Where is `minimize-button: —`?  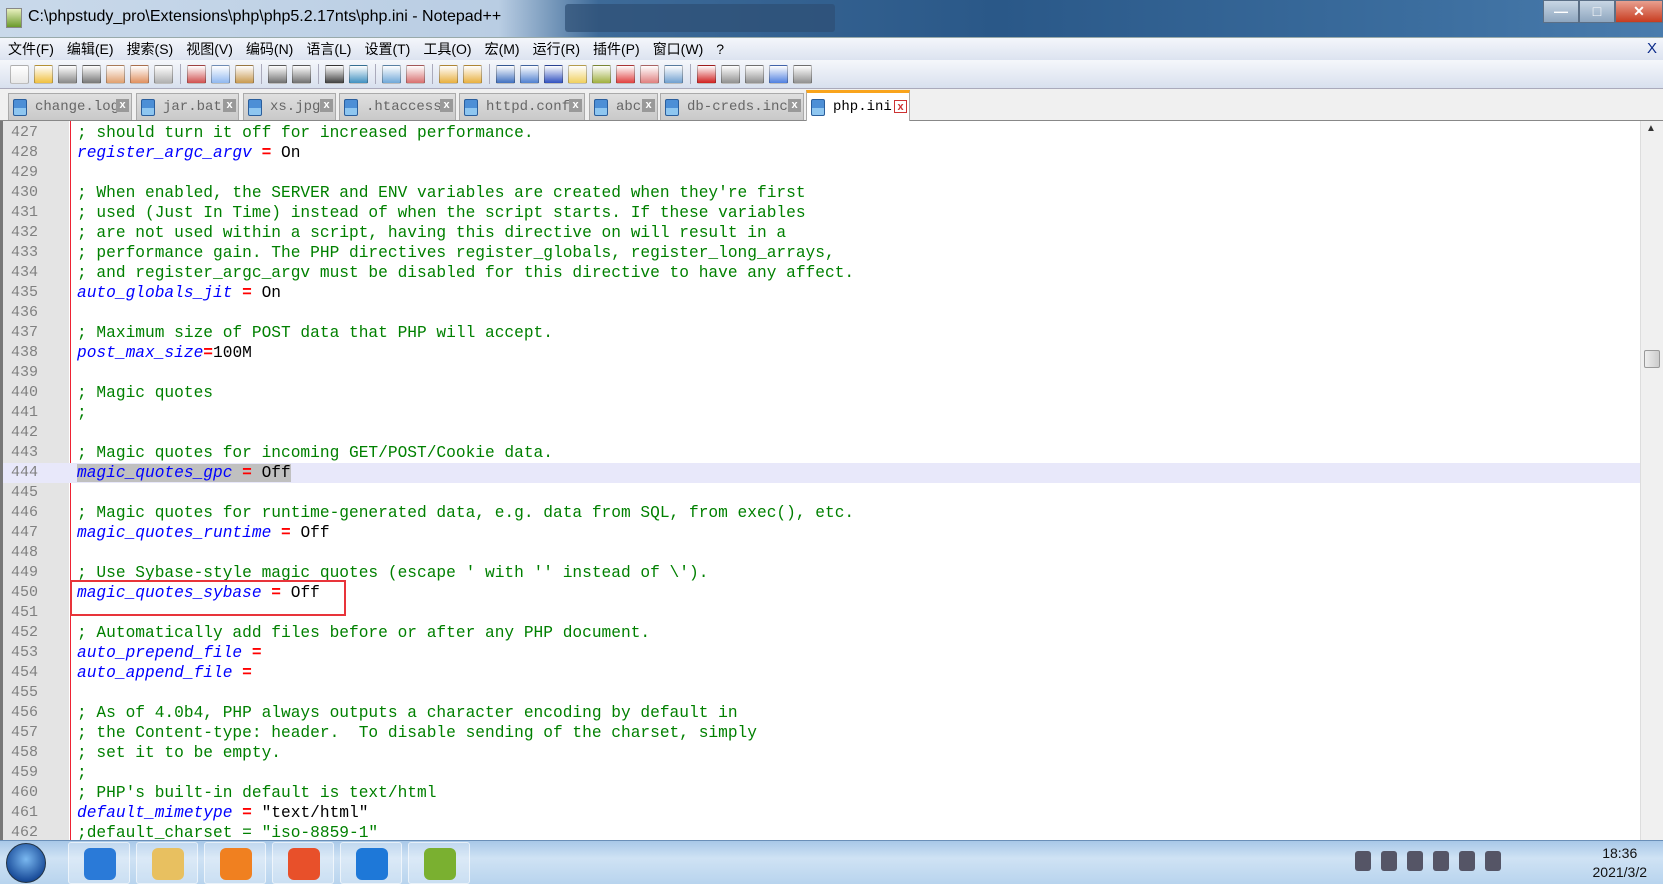 minimize-button: — is located at coordinates (1561, 11).